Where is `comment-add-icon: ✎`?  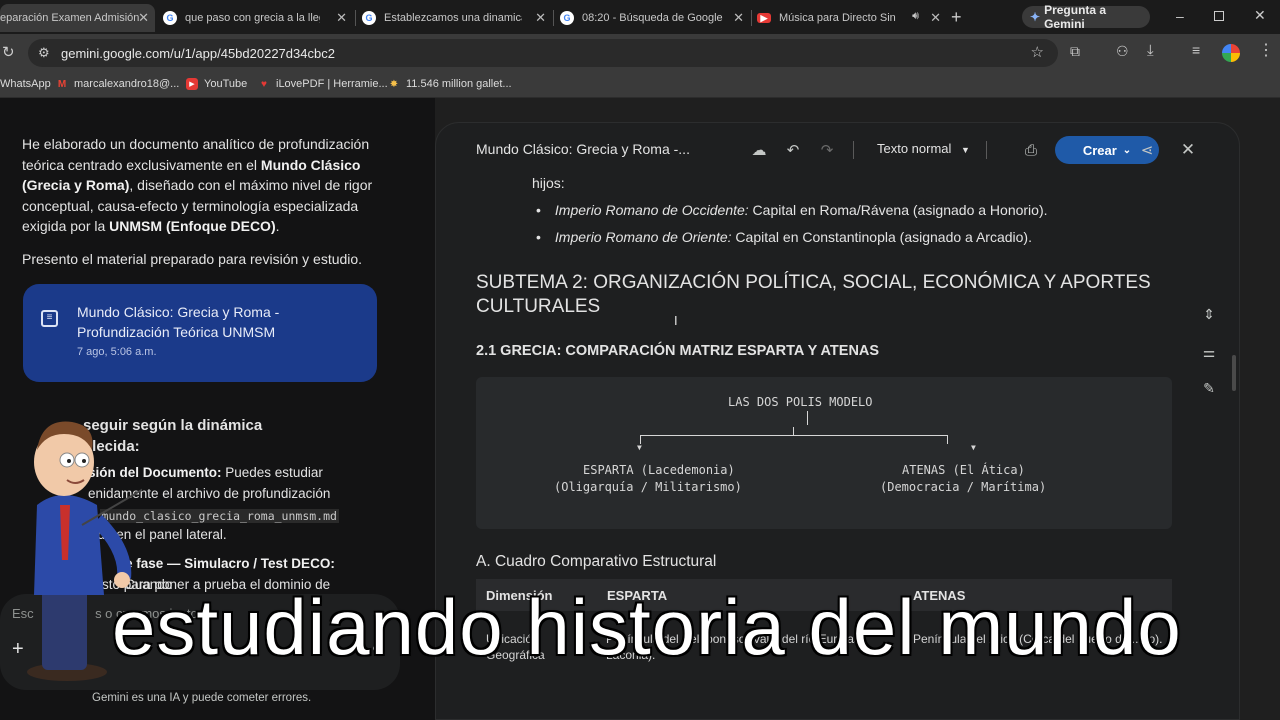 comment-add-icon: ✎ is located at coordinates (1209, 388).